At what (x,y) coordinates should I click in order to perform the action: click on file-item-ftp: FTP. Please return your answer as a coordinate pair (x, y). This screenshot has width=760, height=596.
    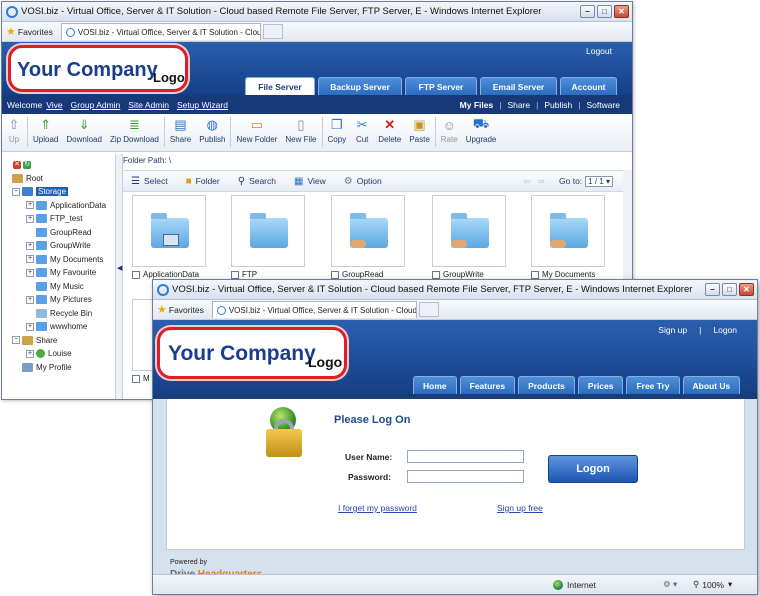
    Looking at the image, I should click on (268, 237).